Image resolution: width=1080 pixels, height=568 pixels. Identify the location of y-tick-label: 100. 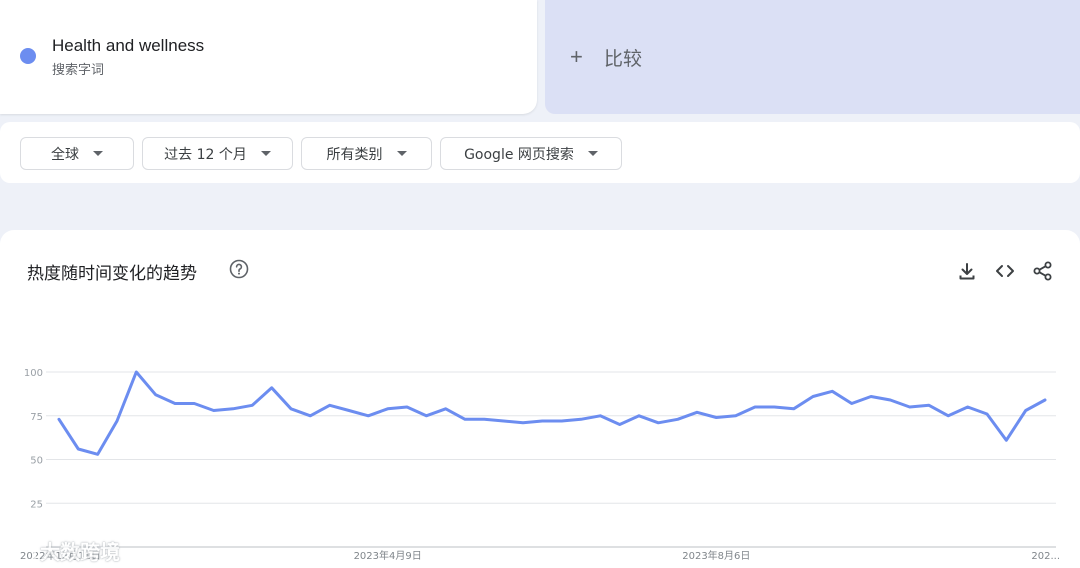
(33, 373).